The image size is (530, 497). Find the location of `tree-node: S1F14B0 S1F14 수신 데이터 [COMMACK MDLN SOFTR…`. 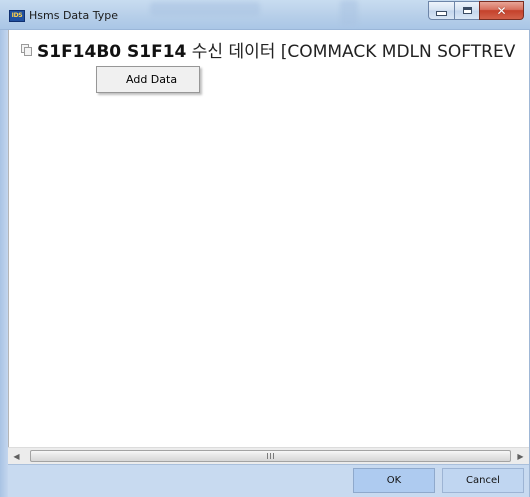

tree-node: S1F14B0 S1F14 수신 데이터 [COMMACK MDLN SOFTR… is located at coordinates (268, 49).